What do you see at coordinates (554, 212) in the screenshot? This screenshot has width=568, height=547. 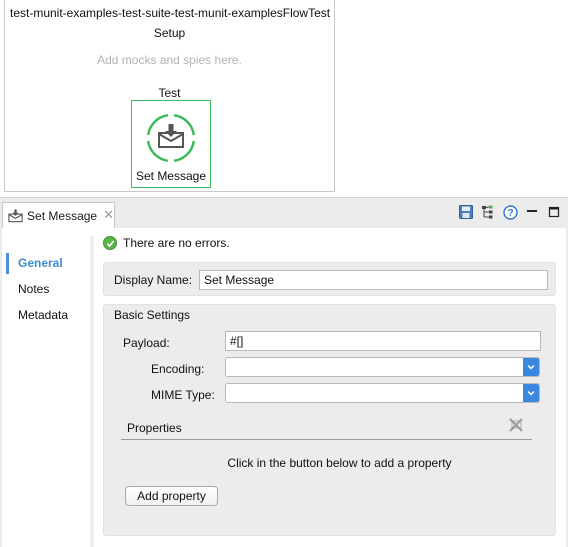 I see `maximize-icon` at bounding box center [554, 212].